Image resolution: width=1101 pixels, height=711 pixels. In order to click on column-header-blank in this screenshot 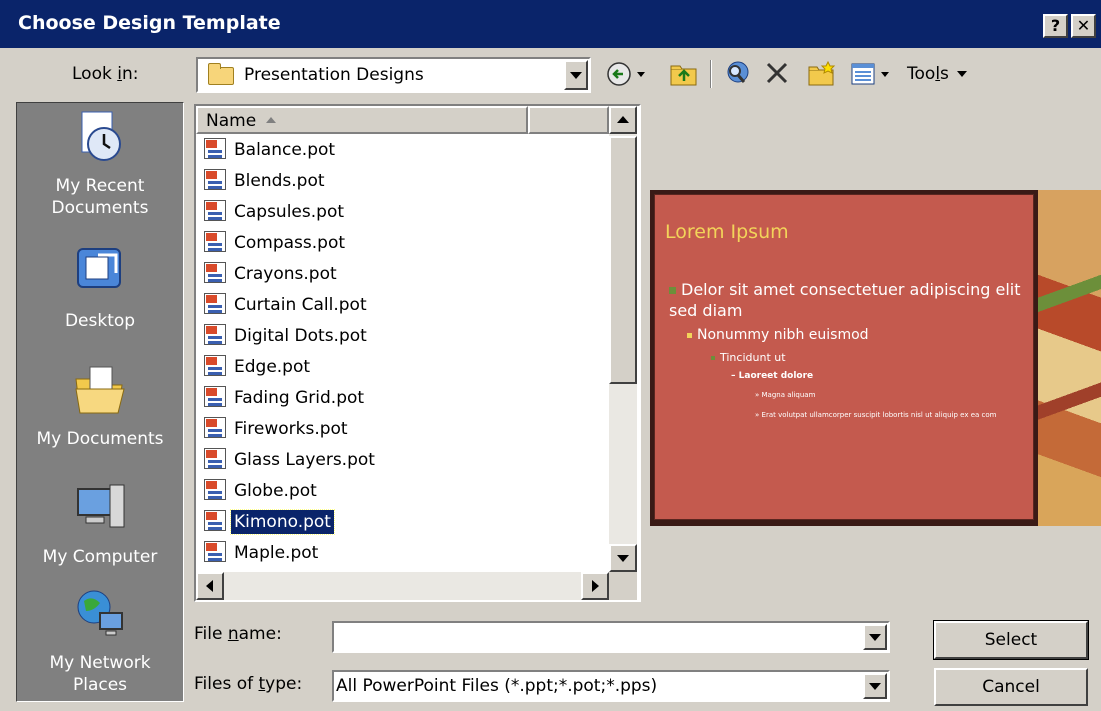, I will do `click(568, 120)`.